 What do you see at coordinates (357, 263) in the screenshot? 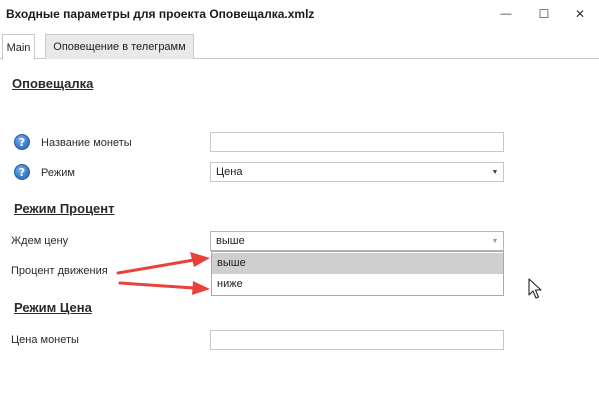
I see `dropdown-option-above: выше` at bounding box center [357, 263].